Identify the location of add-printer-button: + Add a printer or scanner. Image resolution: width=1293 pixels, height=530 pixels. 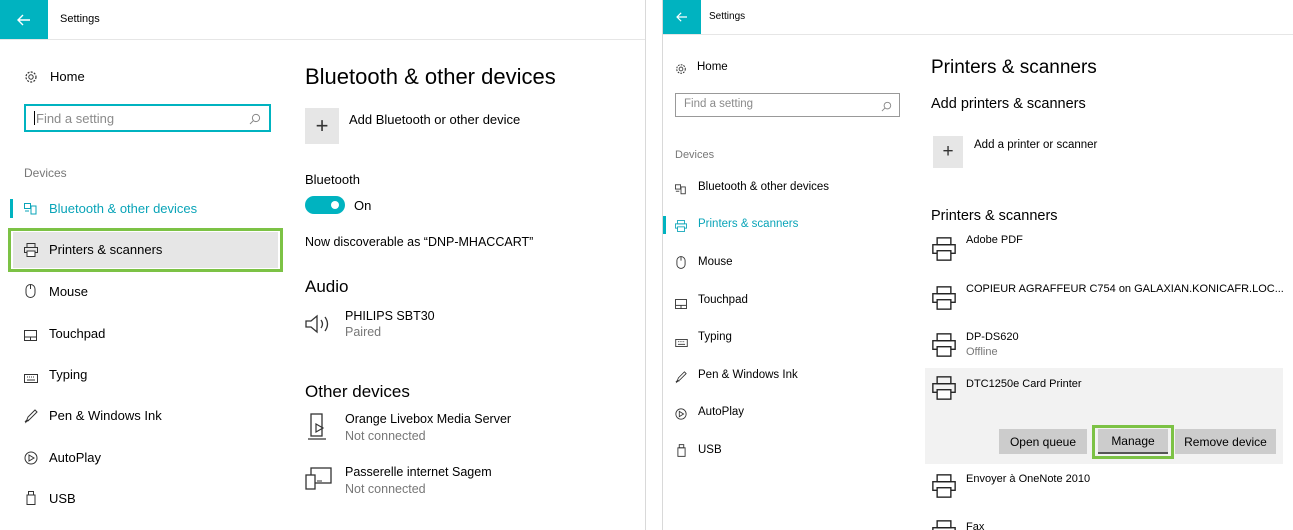
(1083, 152).